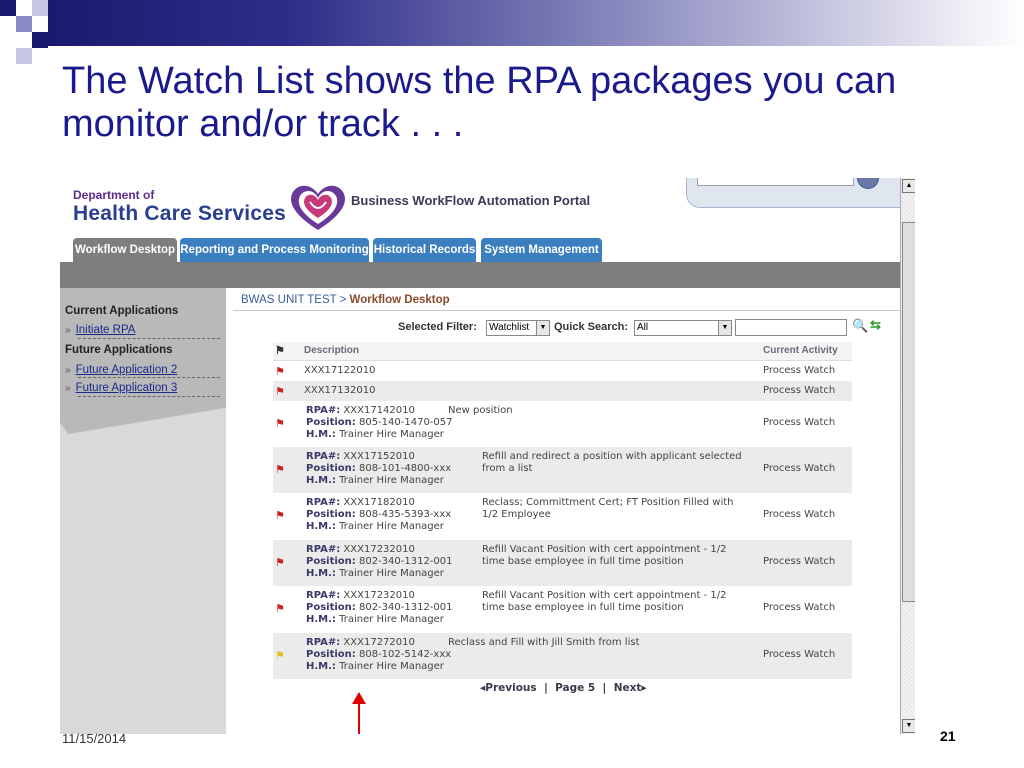  Describe the element at coordinates (562, 391) in the screenshot. I see `table-row: ⚑ XXX17132010 Process Watch` at that location.